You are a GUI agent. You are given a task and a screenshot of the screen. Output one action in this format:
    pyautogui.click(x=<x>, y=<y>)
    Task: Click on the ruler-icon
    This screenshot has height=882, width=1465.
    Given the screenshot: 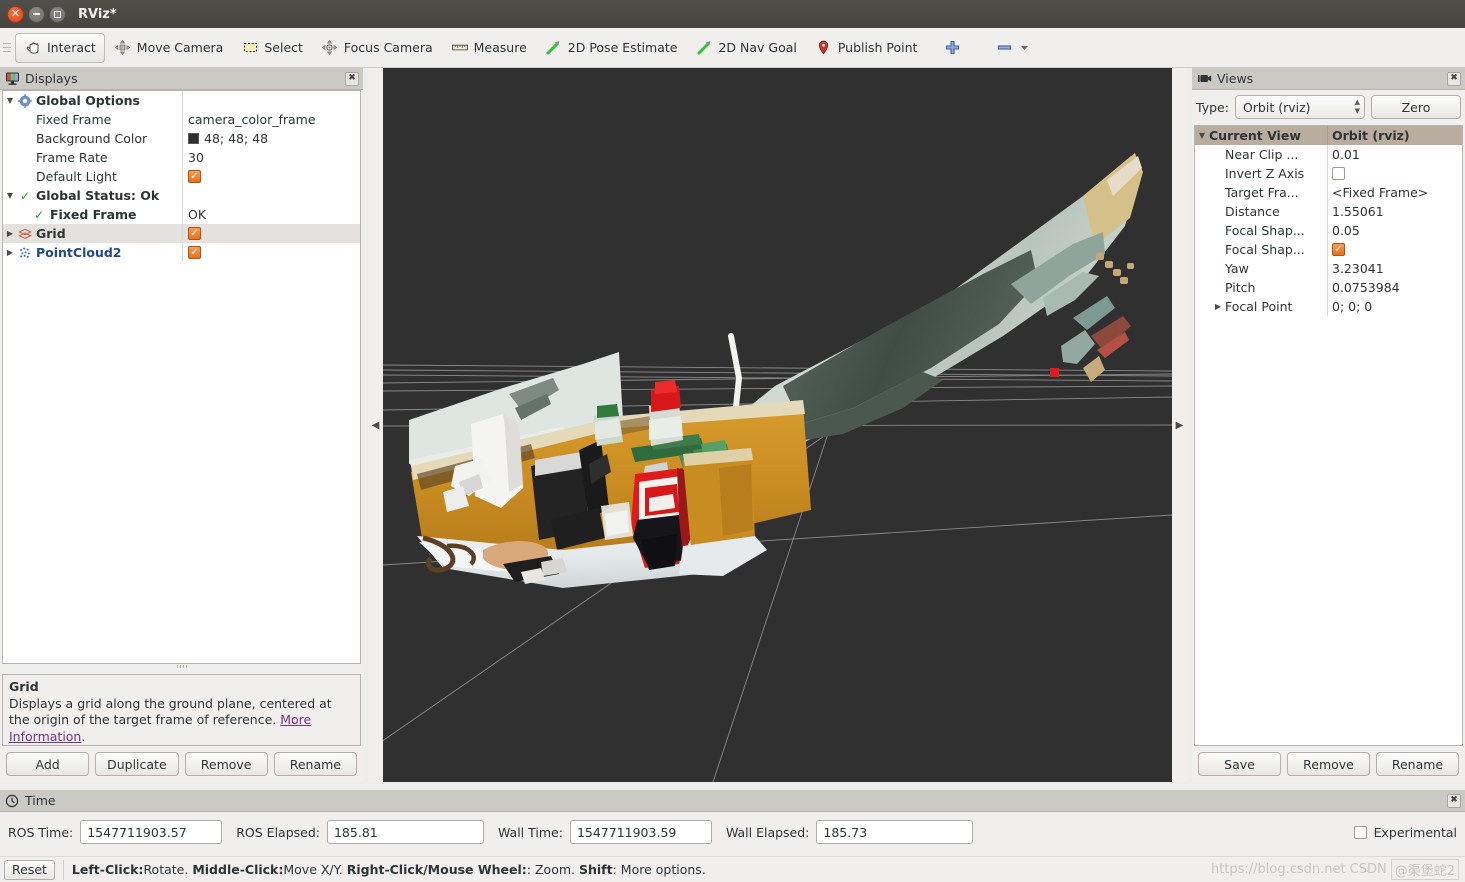 What is the action you would take?
    pyautogui.click(x=460, y=48)
    